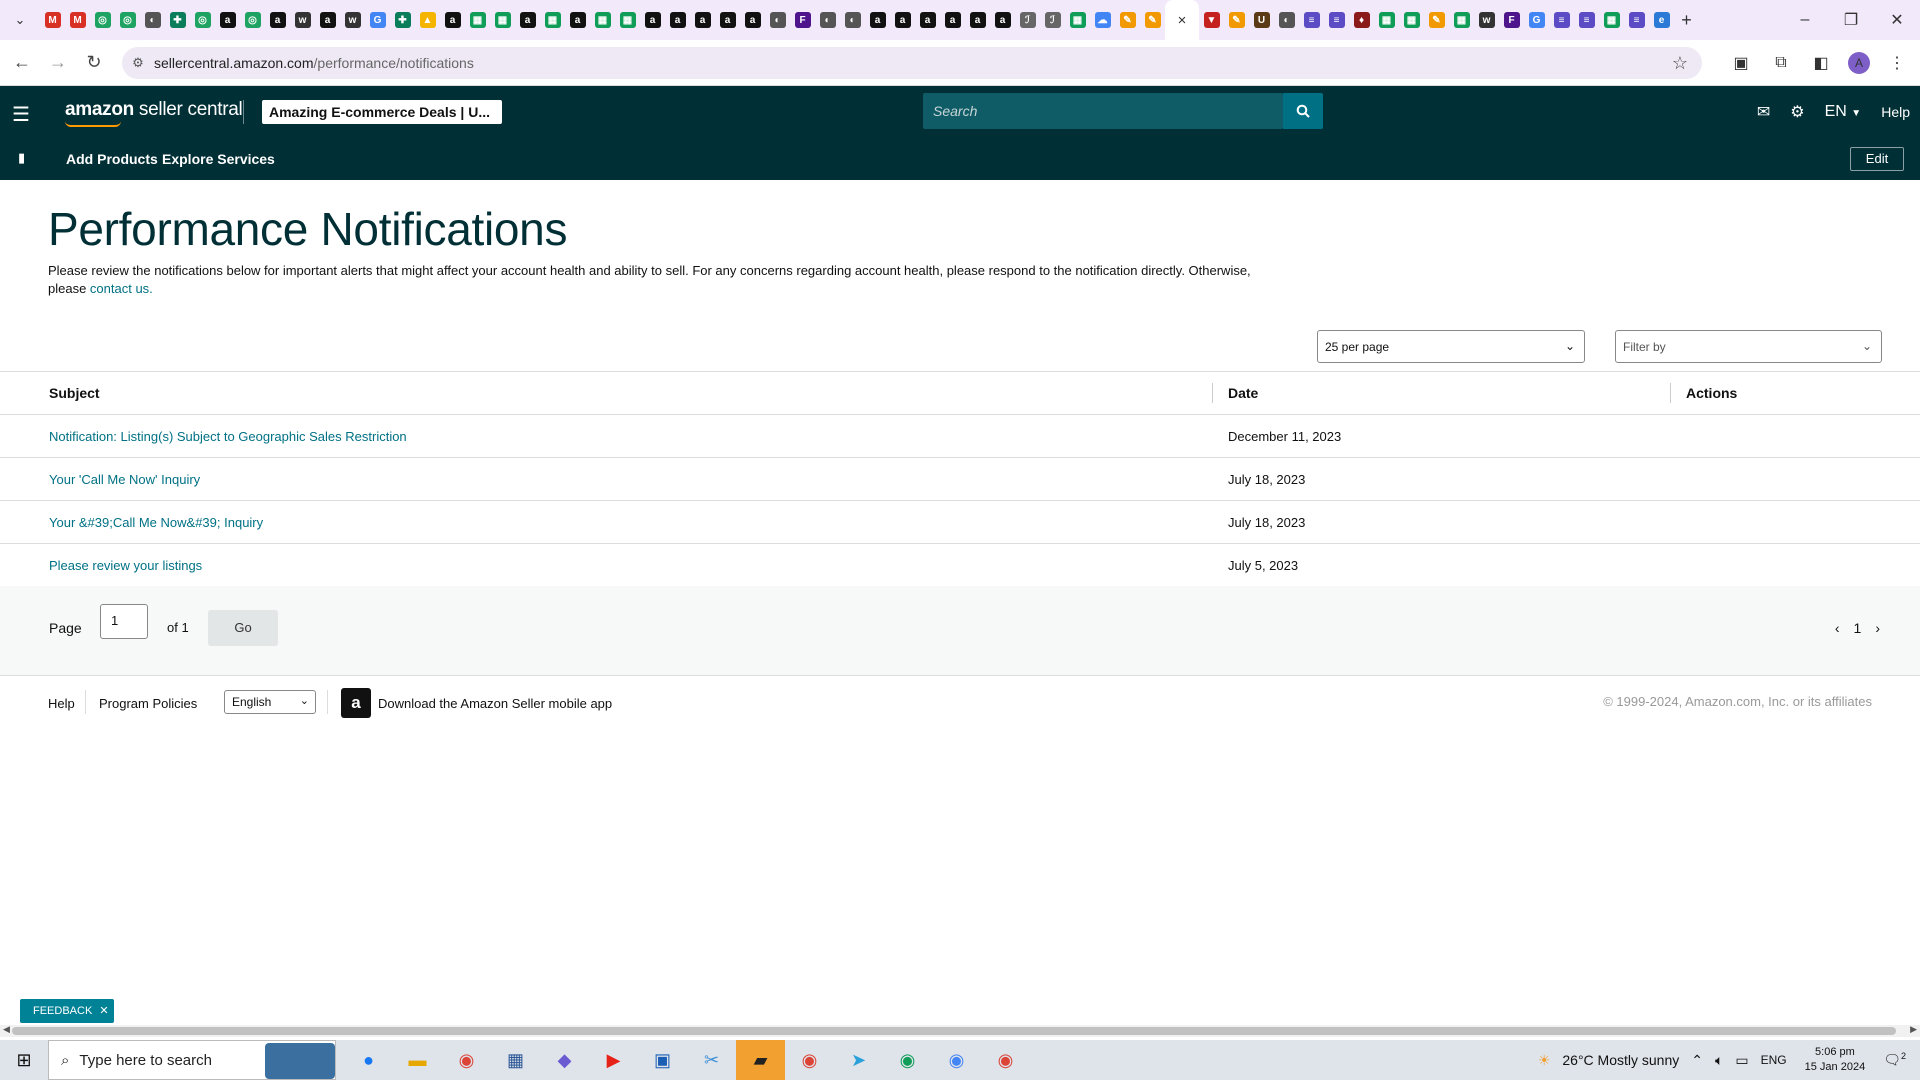  I want to click on calculator-icon: ▦, so click(515, 1060).